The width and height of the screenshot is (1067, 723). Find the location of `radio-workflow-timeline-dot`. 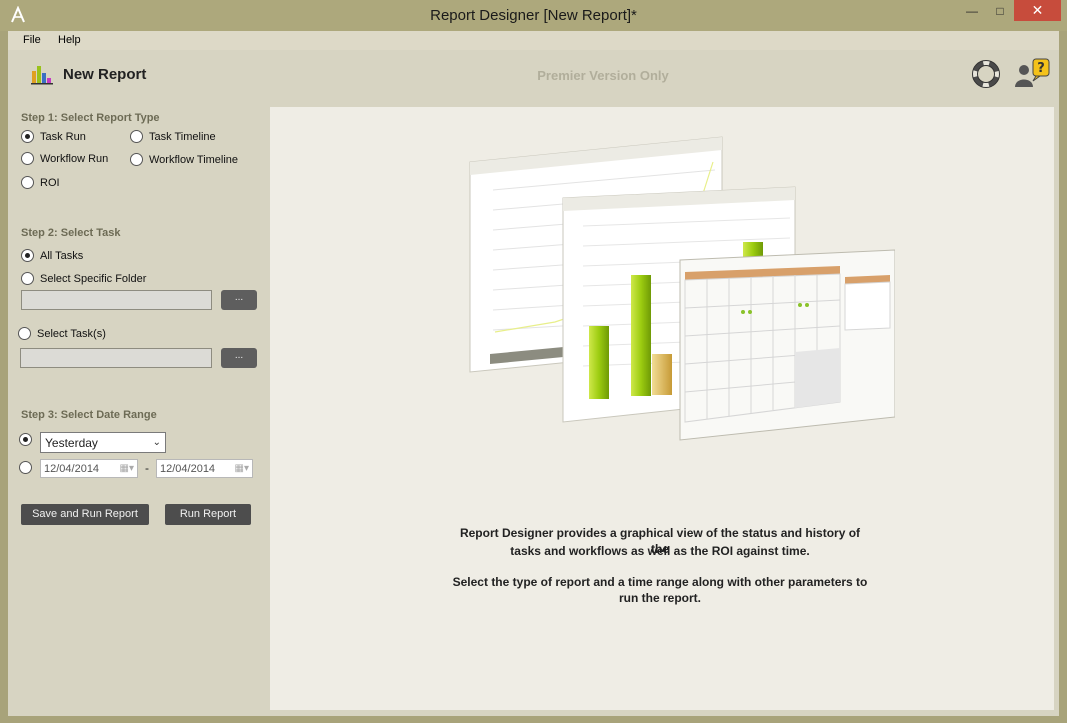

radio-workflow-timeline-dot is located at coordinates (136, 159).